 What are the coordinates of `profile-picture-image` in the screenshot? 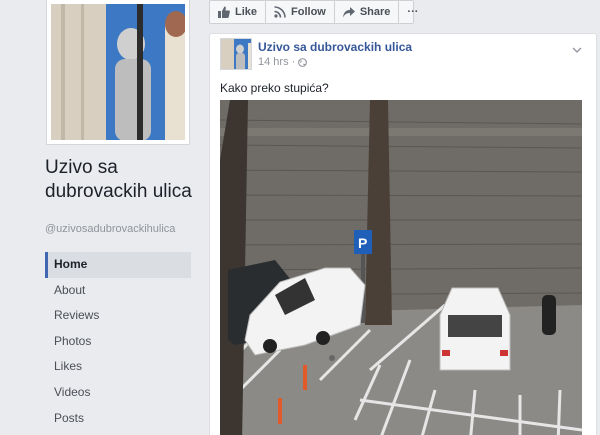 It's located at (118, 72).